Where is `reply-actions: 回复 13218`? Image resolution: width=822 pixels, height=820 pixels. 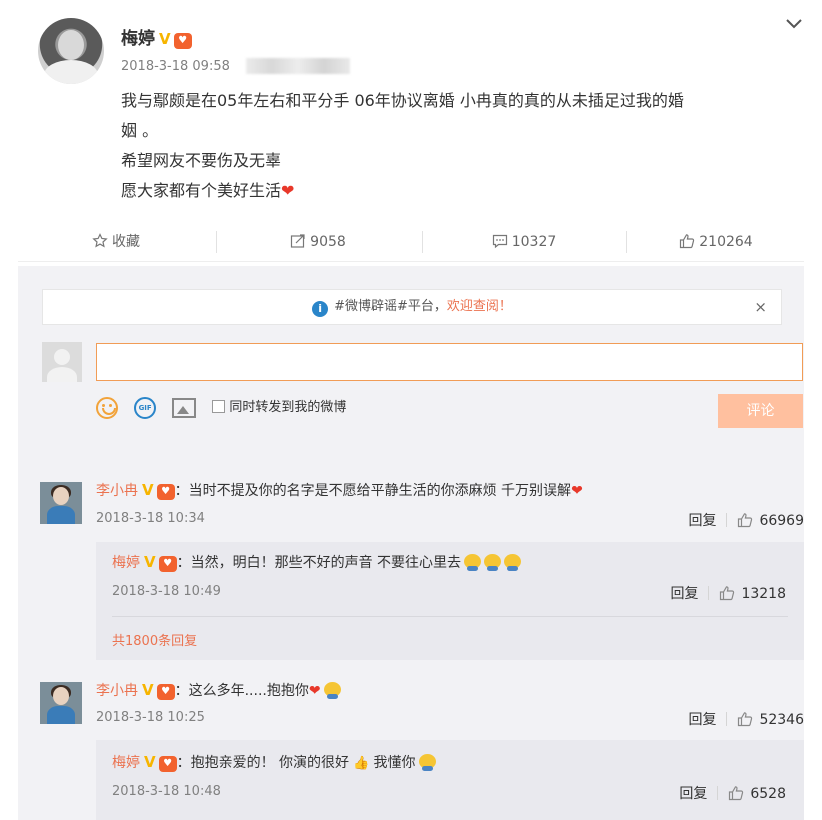 reply-actions: 回复 13218 is located at coordinates (728, 593).